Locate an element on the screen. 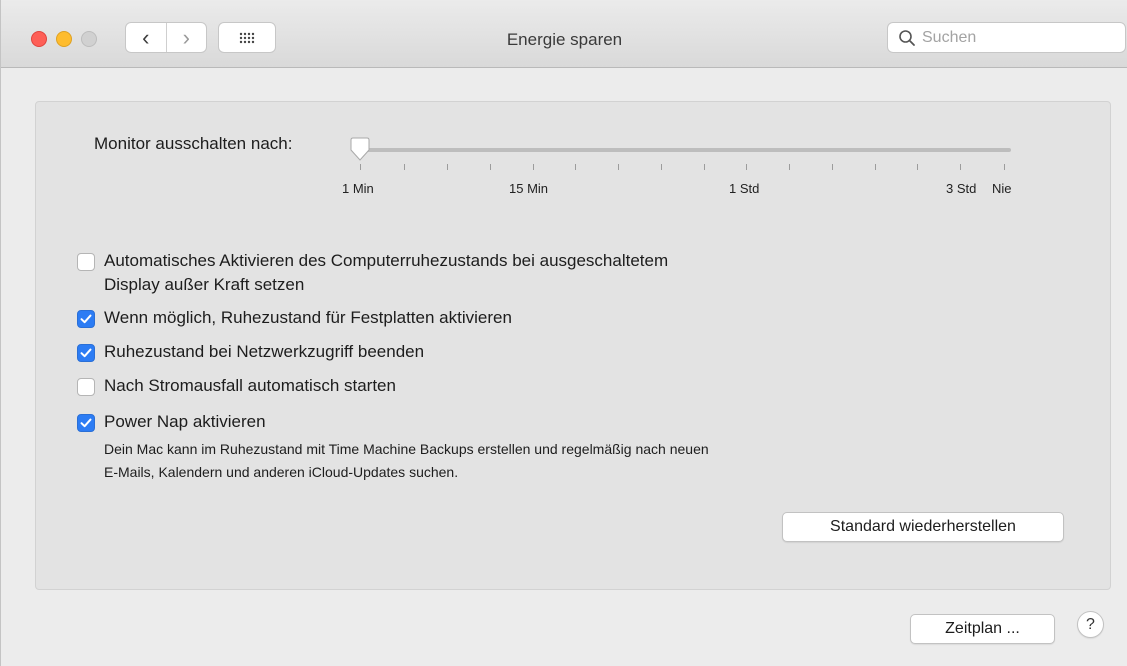 This screenshot has height=666, width=1127. tick-label-1min: 1 Min is located at coordinates (358, 188).